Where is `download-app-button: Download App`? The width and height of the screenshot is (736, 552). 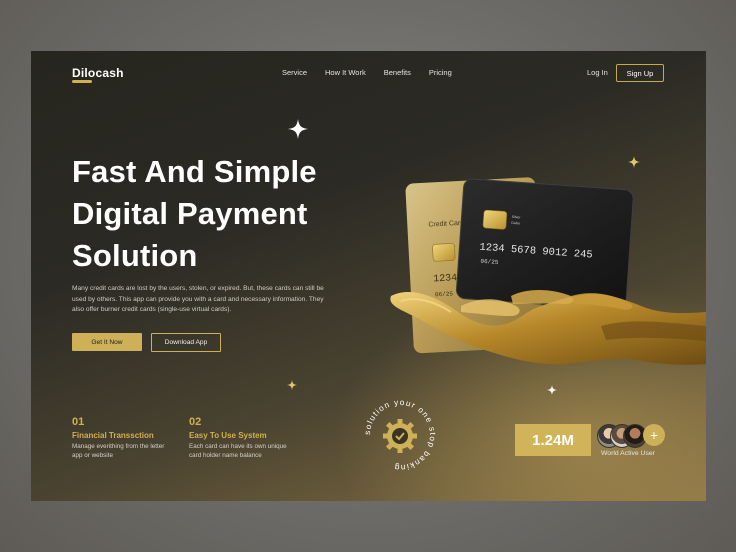 download-app-button: Download App is located at coordinates (186, 342).